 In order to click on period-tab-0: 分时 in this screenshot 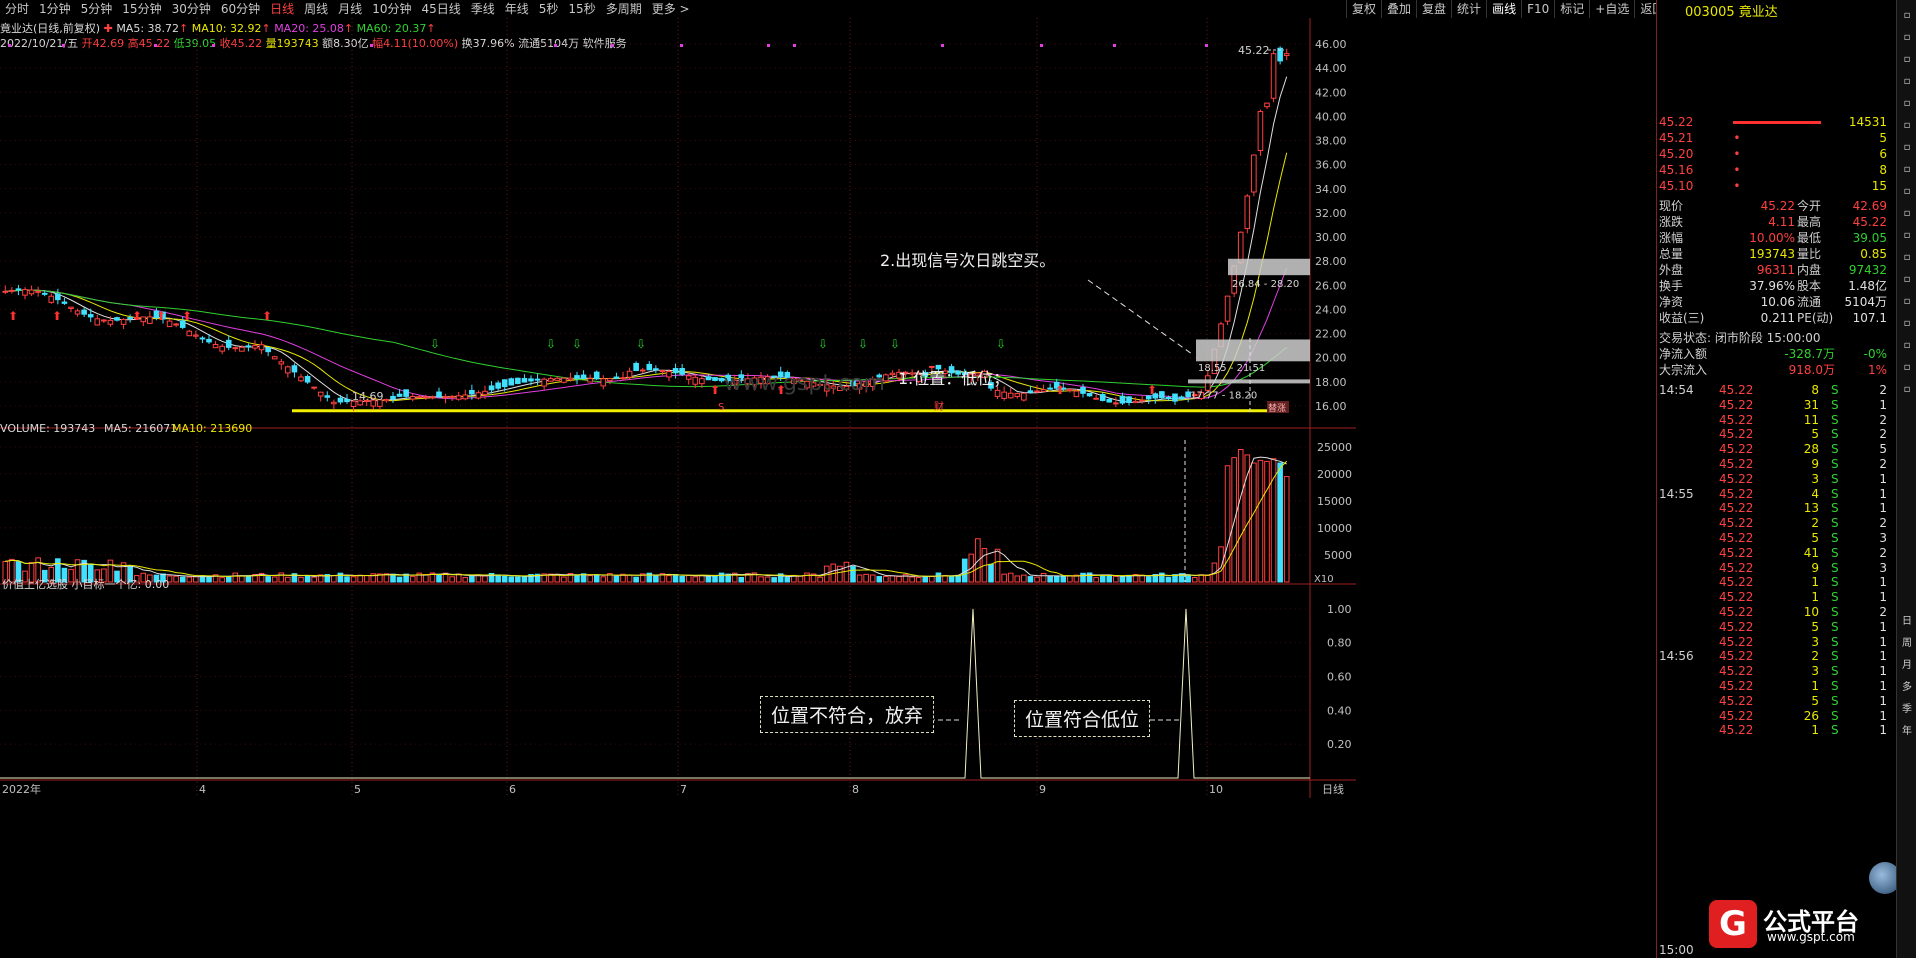, I will do `click(17, 9)`.